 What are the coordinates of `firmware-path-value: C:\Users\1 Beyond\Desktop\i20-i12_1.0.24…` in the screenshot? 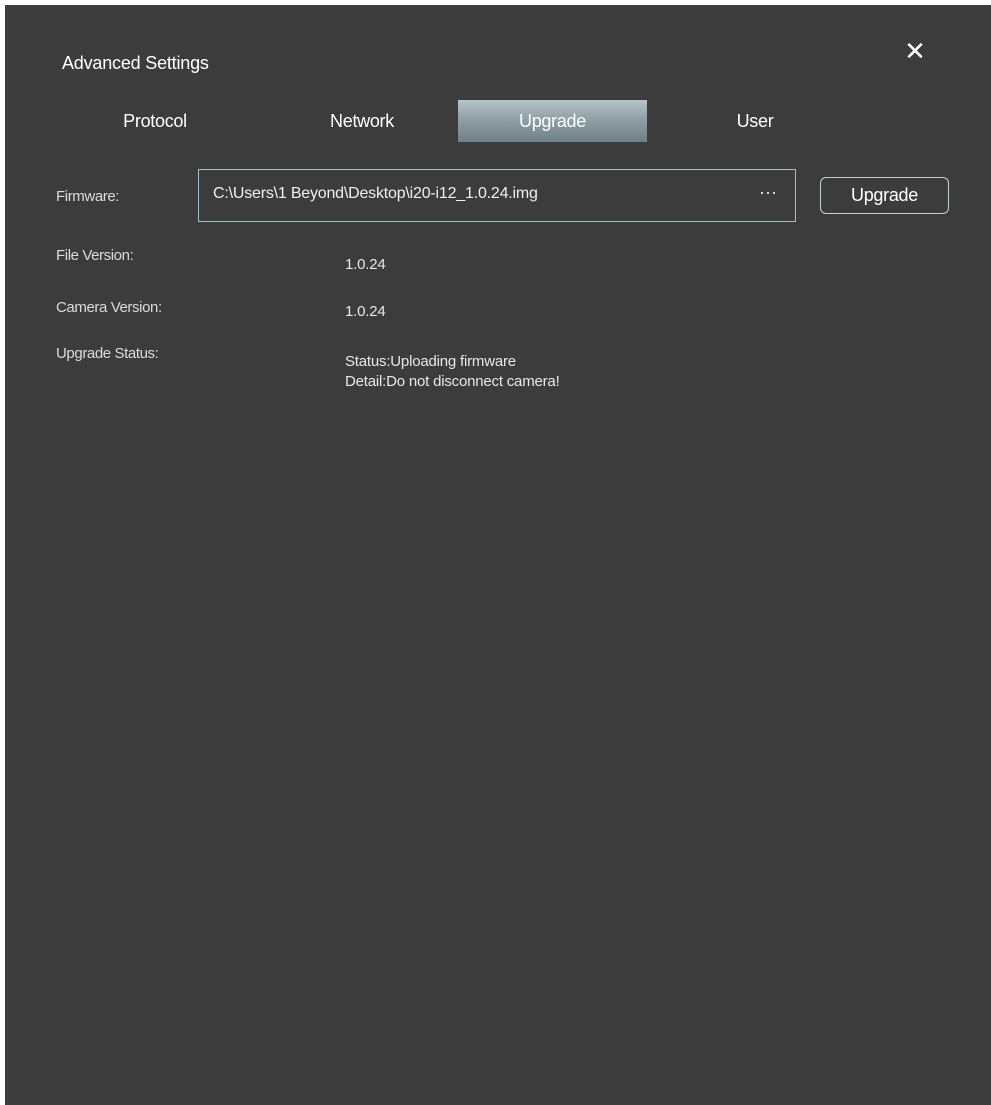 It's located at (375, 193).